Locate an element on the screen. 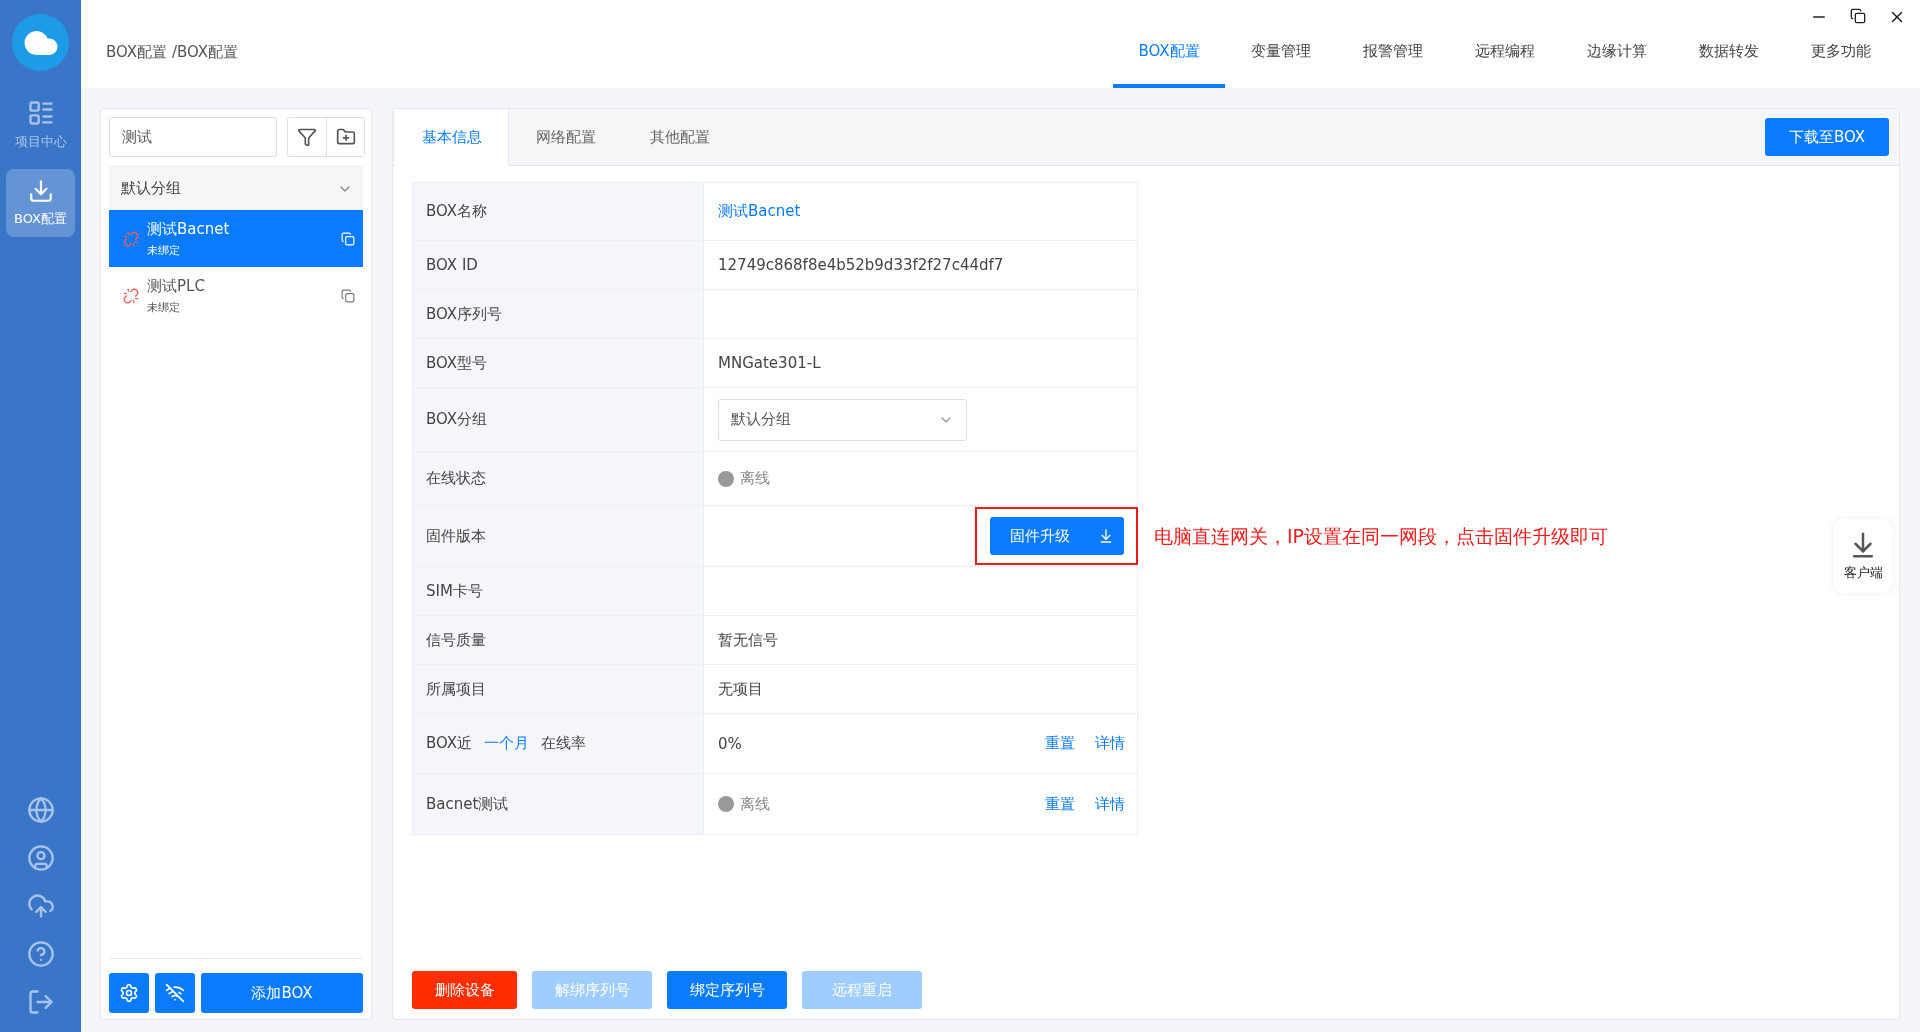  field-label: BOX序列号 is located at coordinates (464, 314).